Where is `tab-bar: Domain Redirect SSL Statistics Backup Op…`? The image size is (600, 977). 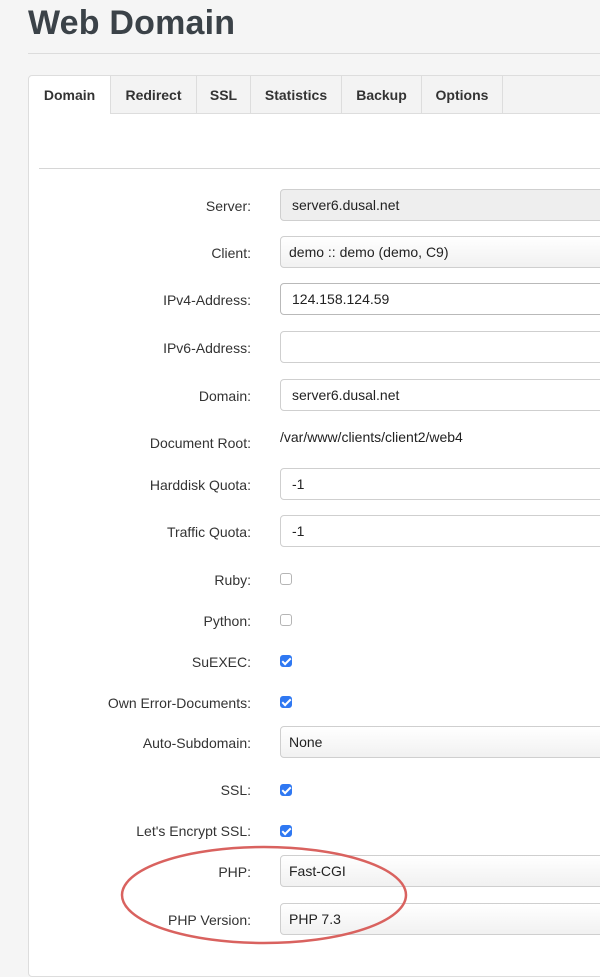
tab-bar: Domain Redirect SSL Statistics Backup Op… is located at coordinates (314, 95).